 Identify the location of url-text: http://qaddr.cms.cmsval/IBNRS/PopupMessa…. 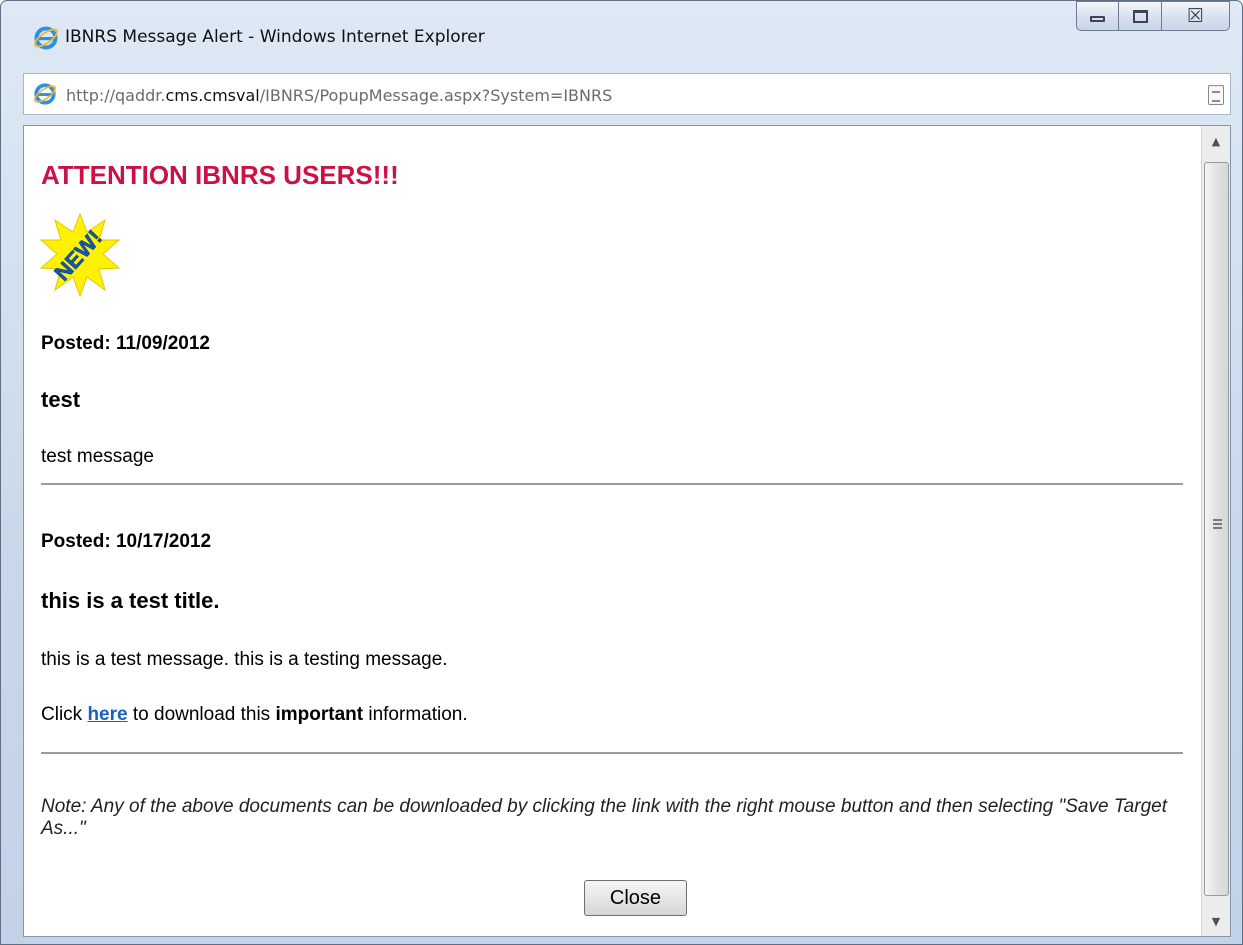
(339, 95).